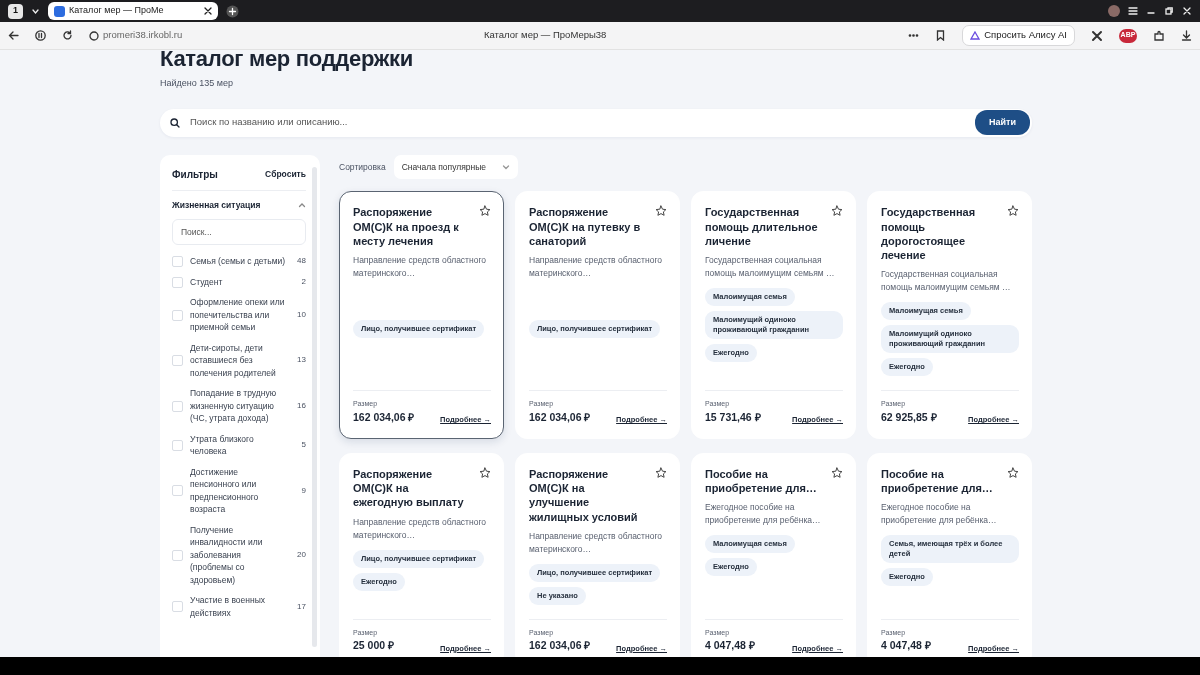 The image size is (1200, 675). What do you see at coordinates (406, 227) in the screenshot?
I see `card-title: Распоряжение ОМ(С)К на проезд к месту лечения` at bounding box center [406, 227].